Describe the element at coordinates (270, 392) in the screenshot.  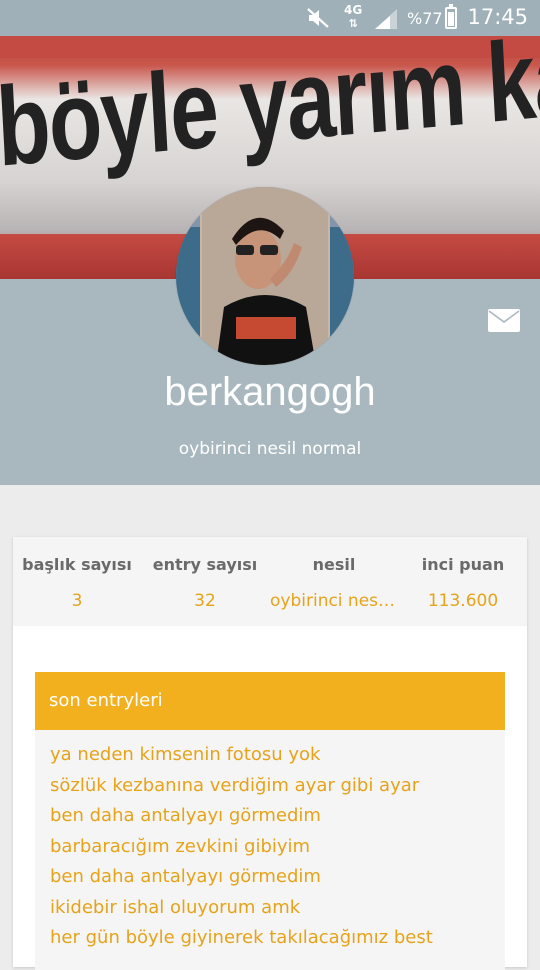
I see `username: berkangogh` at that location.